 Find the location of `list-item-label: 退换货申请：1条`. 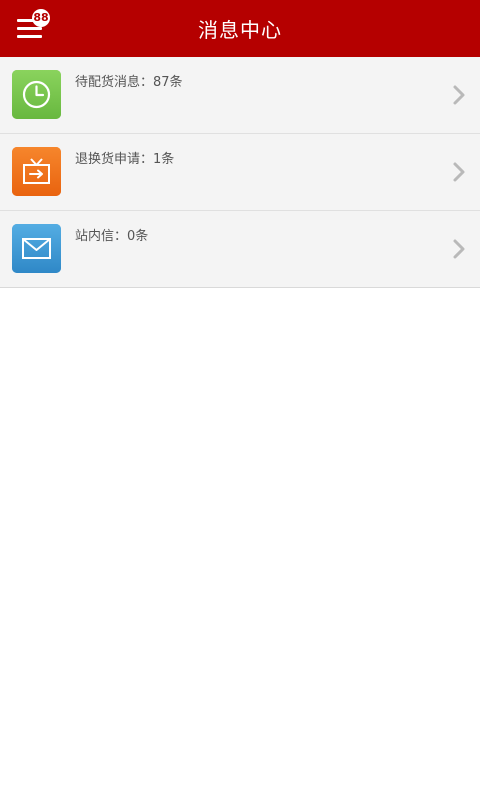

list-item-label: 退换货申请：1条 is located at coordinates (125, 159).